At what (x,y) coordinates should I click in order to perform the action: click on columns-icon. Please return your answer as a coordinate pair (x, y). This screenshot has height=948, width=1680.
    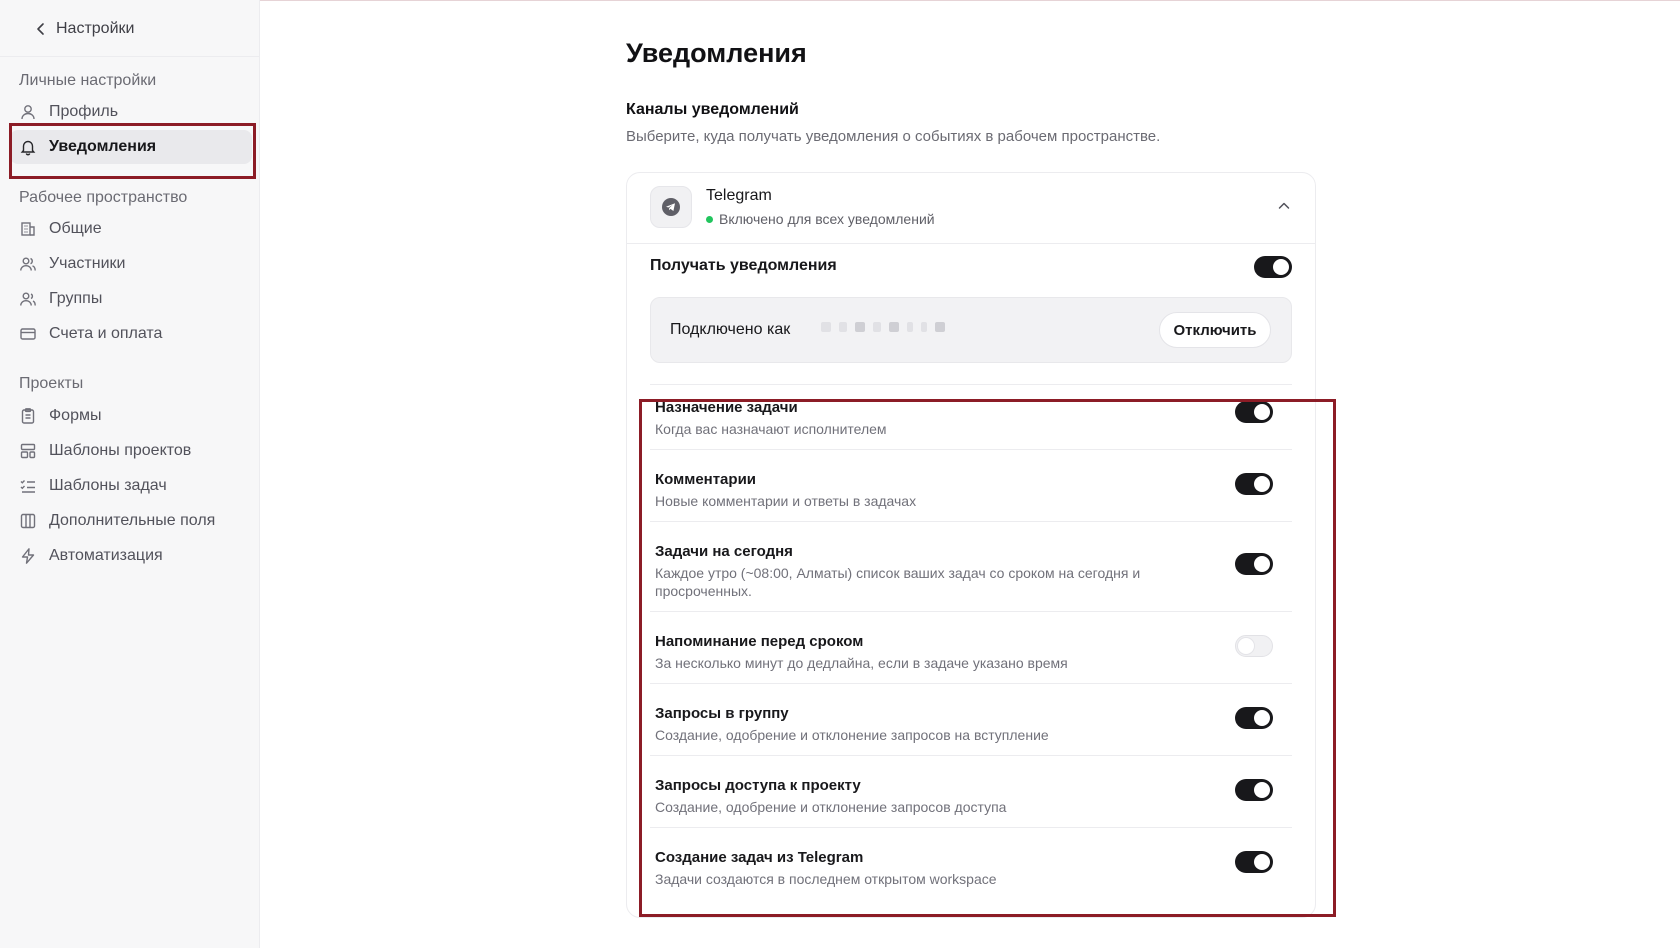
    Looking at the image, I should click on (28, 521).